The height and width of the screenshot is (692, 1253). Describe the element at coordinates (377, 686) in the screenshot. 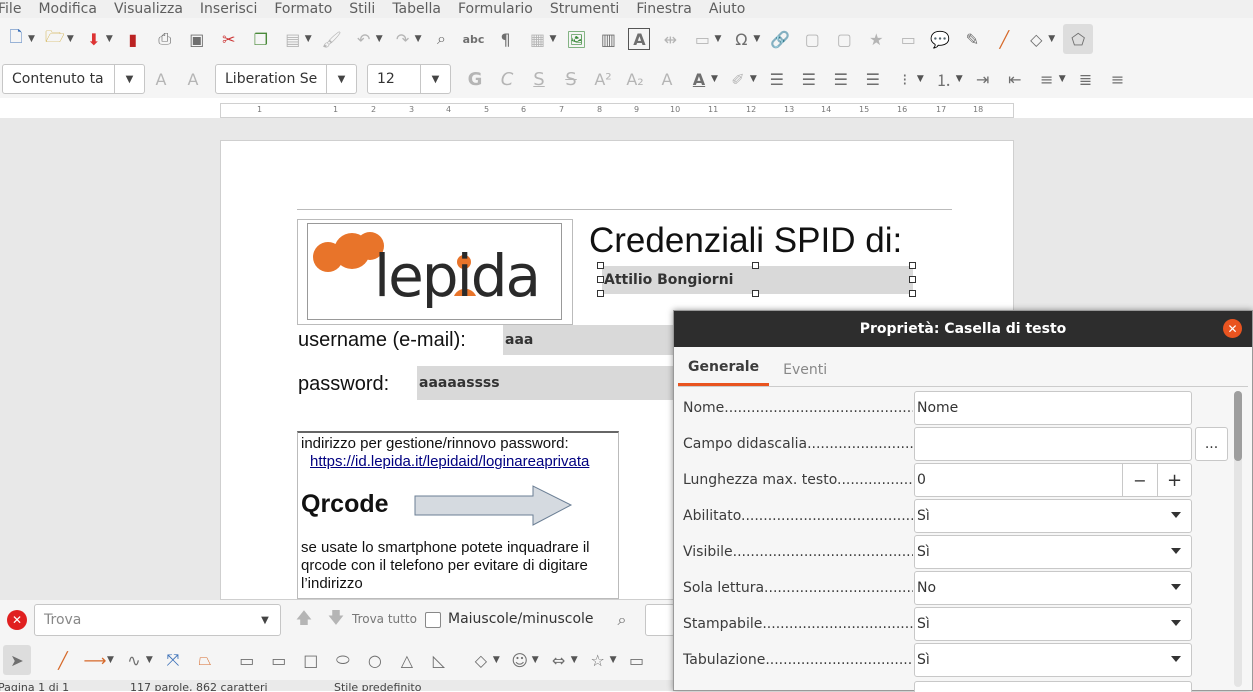

I see `page-style: Stile predefinito` at that location.